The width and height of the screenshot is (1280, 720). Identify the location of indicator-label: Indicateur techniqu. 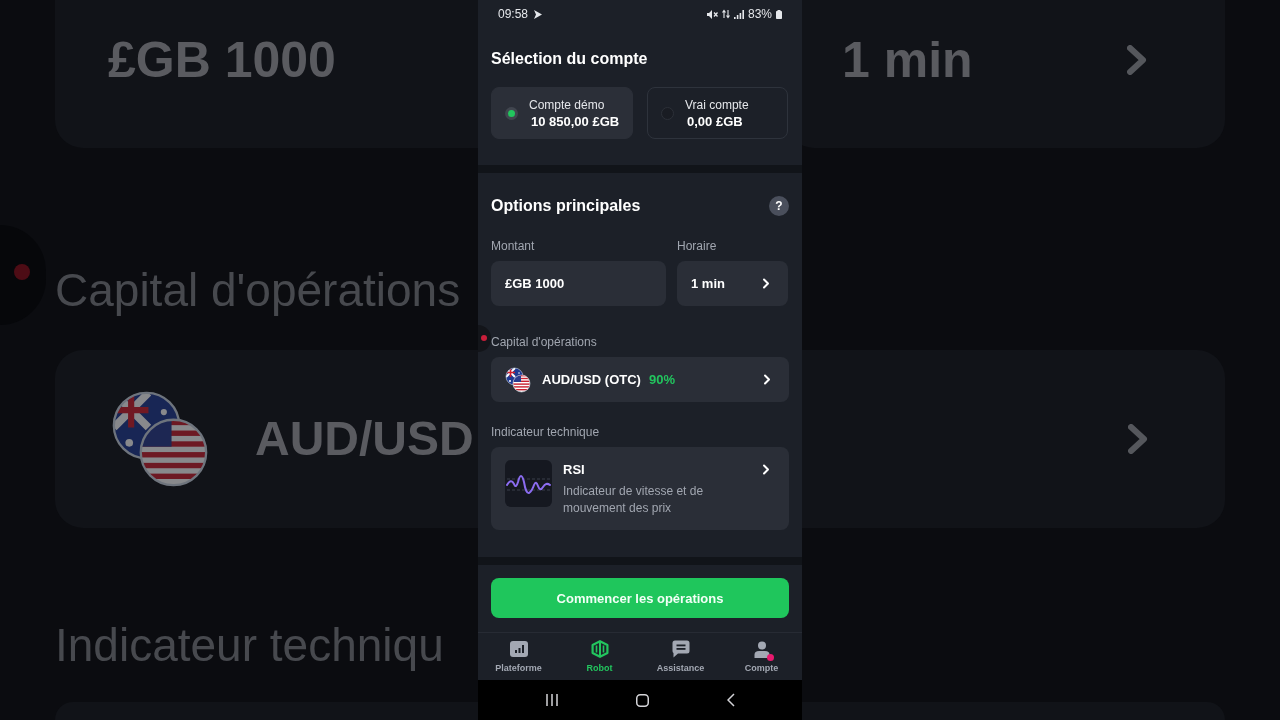
(249, 645).